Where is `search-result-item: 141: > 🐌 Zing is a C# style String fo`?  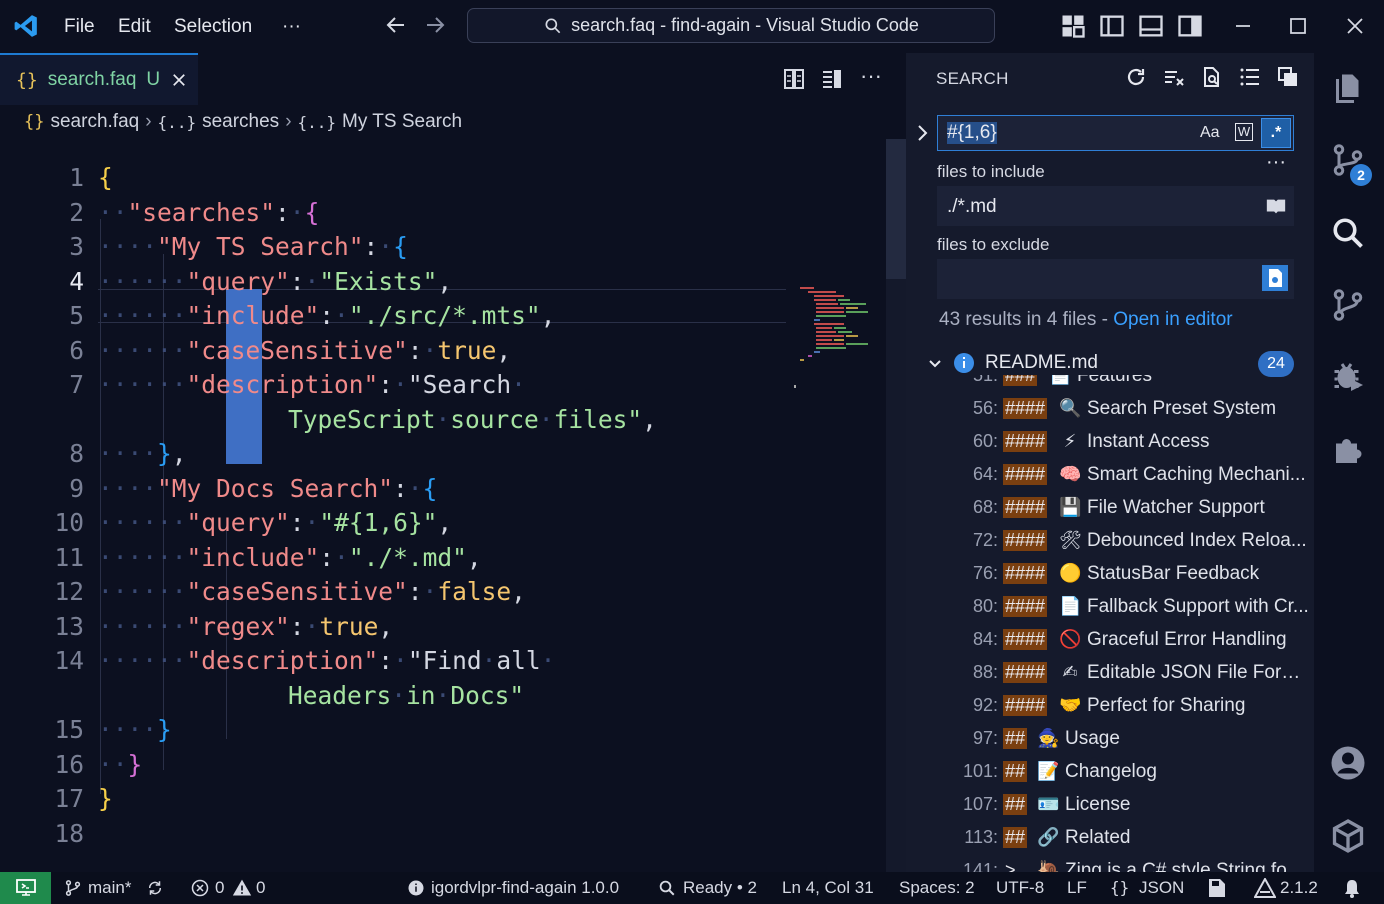 search-result-item: 141: > 🐌 Zing is a C# style String fo is located at coordinates (1110, 863).